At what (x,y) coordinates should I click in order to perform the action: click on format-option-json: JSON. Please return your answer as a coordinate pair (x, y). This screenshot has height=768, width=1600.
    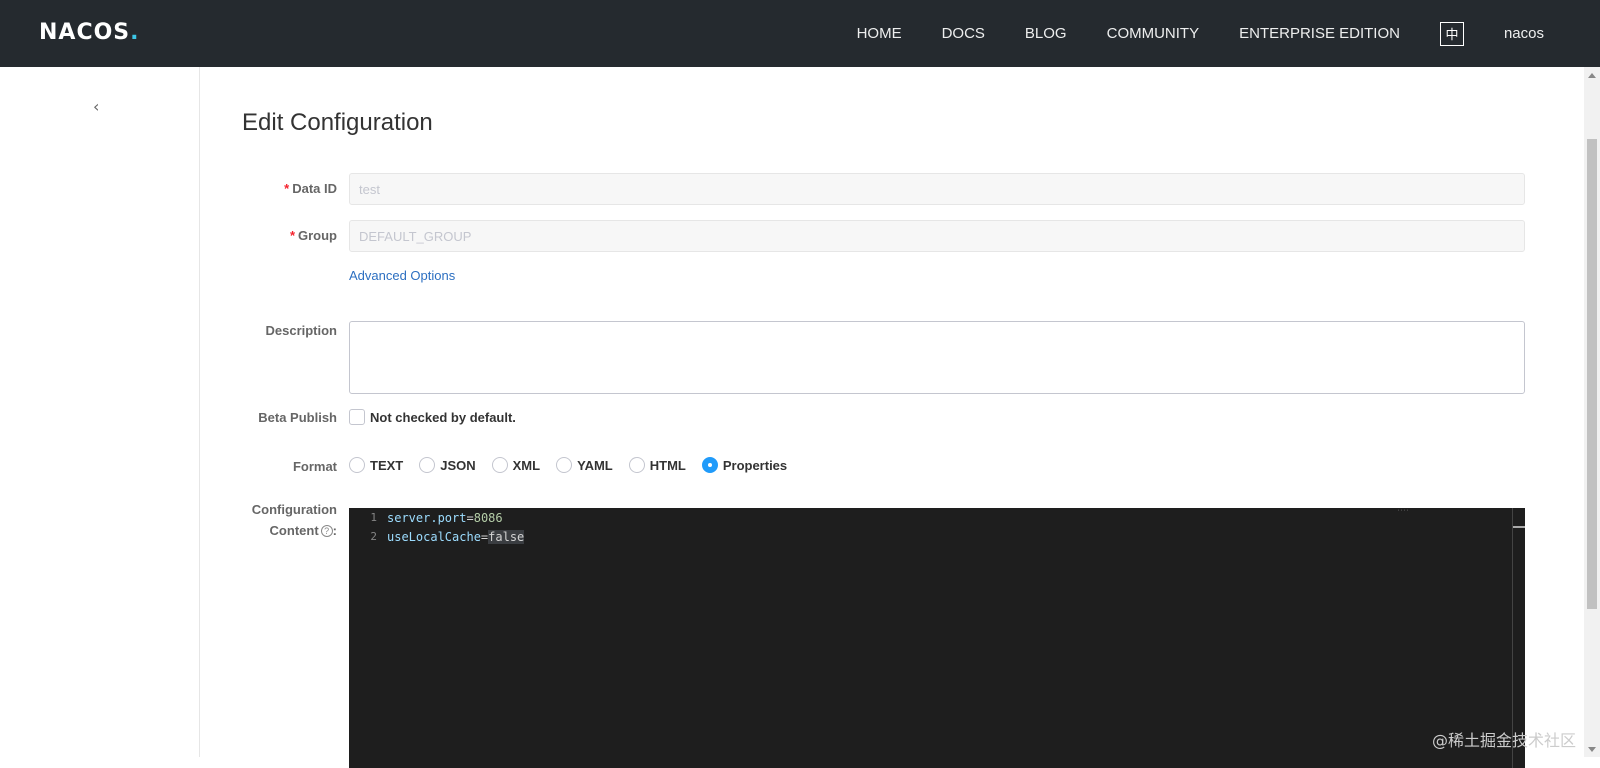
    Looking at the image, I should click on (447, 465).